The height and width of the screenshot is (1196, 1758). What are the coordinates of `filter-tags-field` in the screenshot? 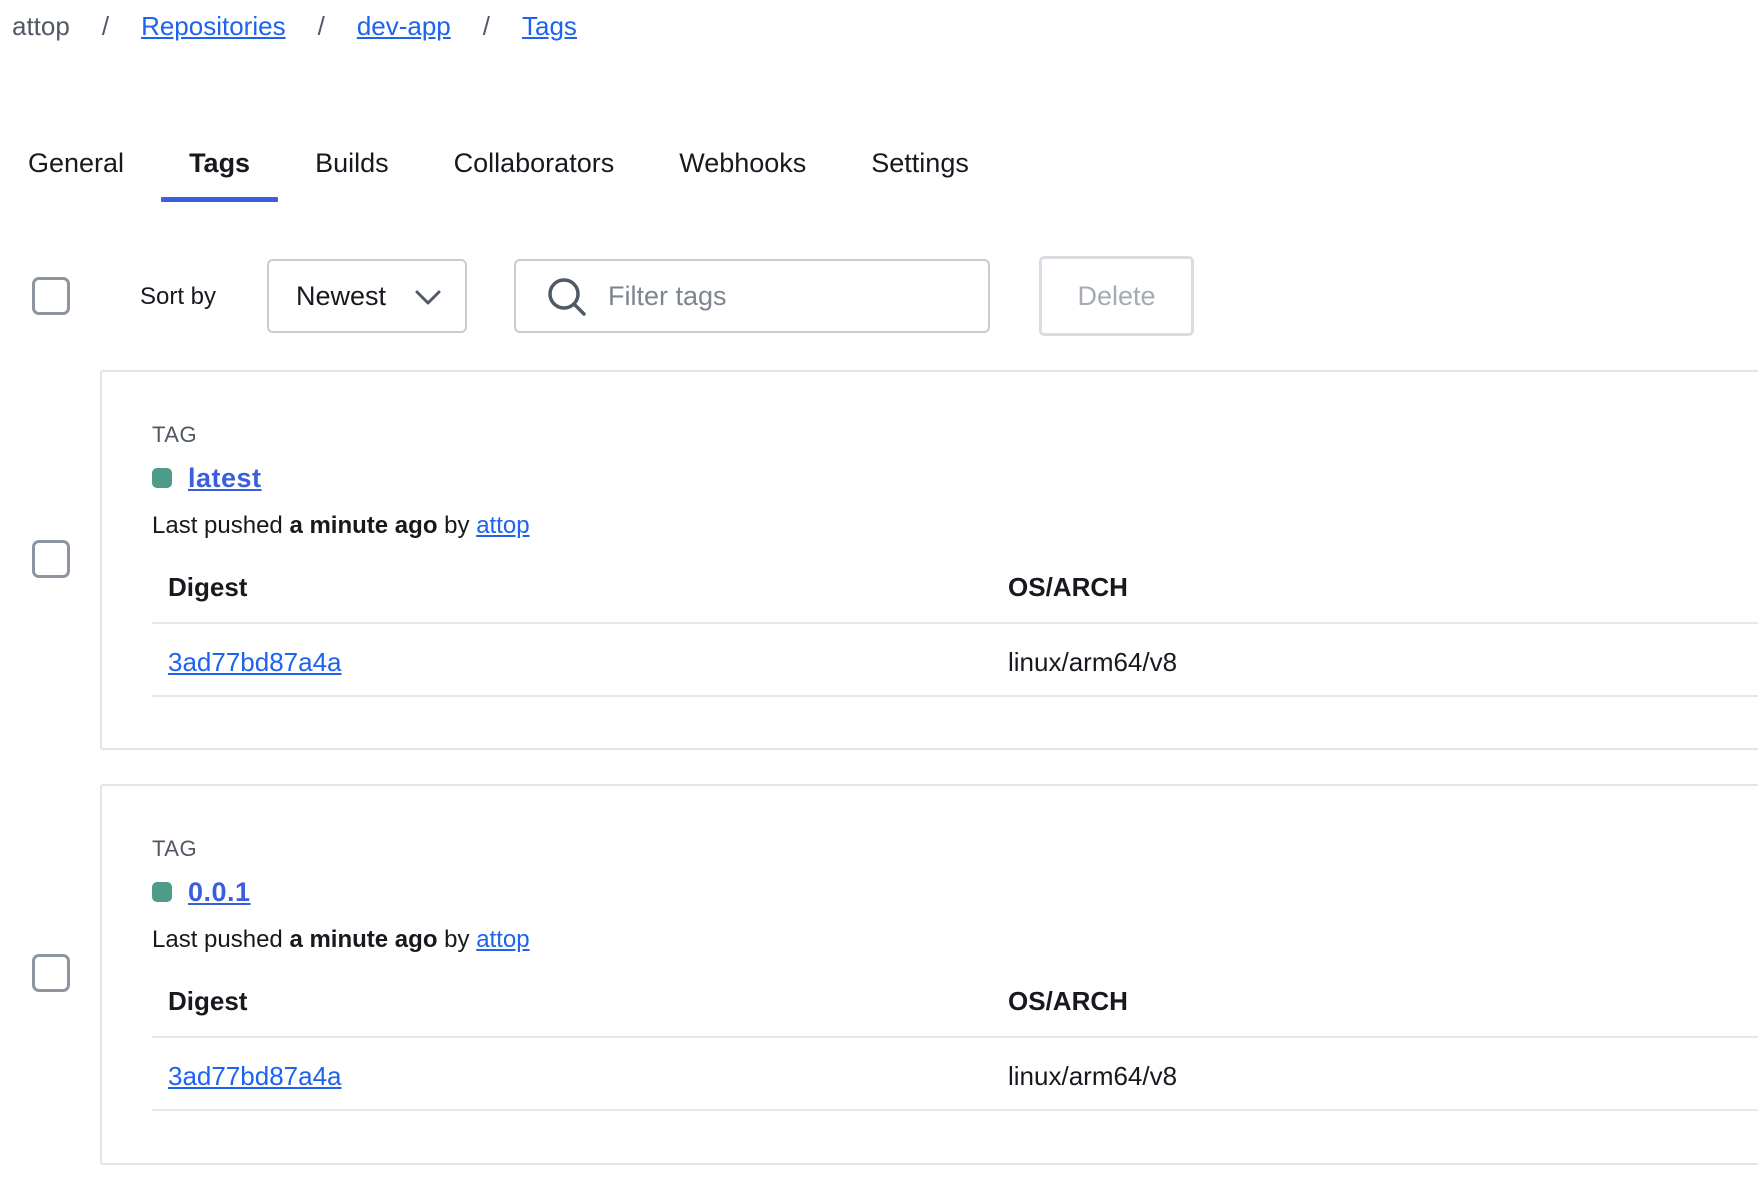 It's located at (752, 296).